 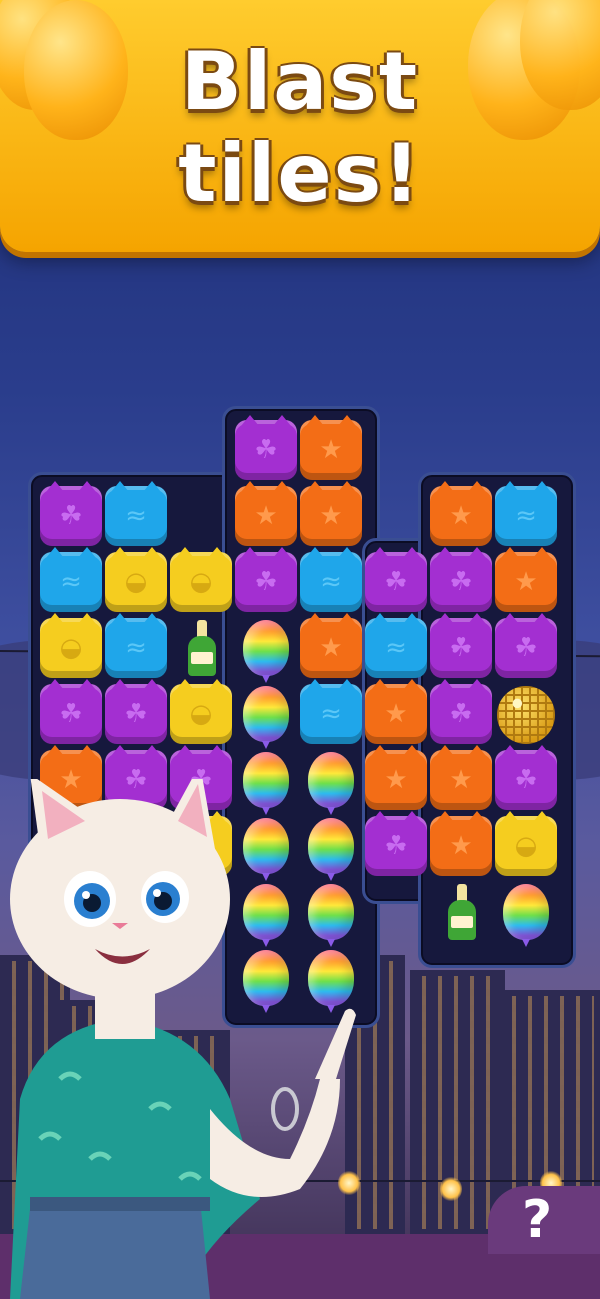 I want to click on help-button-label: ?, so click(x=537, y=1220).